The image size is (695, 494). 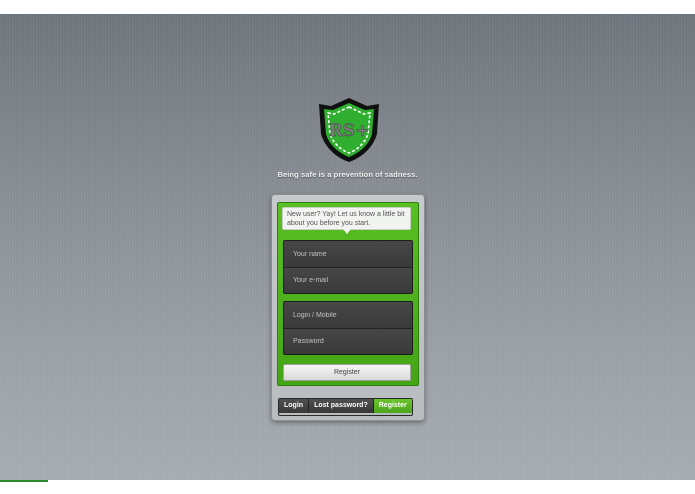 I want to click on email-field, so click(x=348, y=280).